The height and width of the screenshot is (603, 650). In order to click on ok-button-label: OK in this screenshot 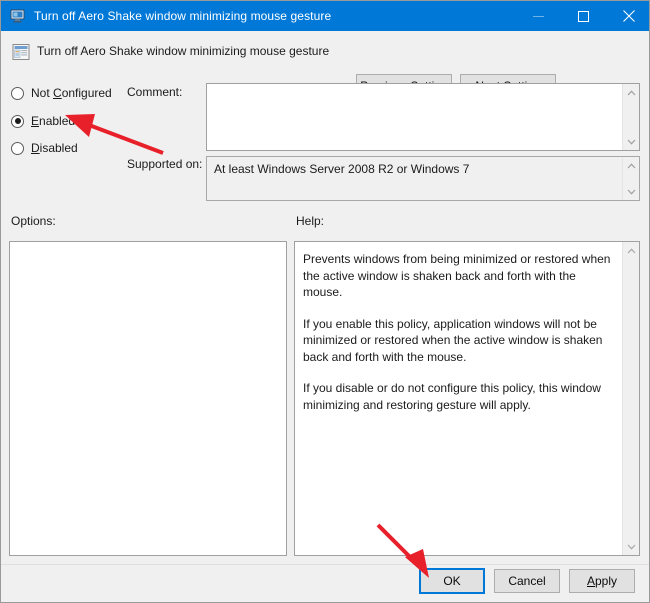, I will do `click(452, 581)`.